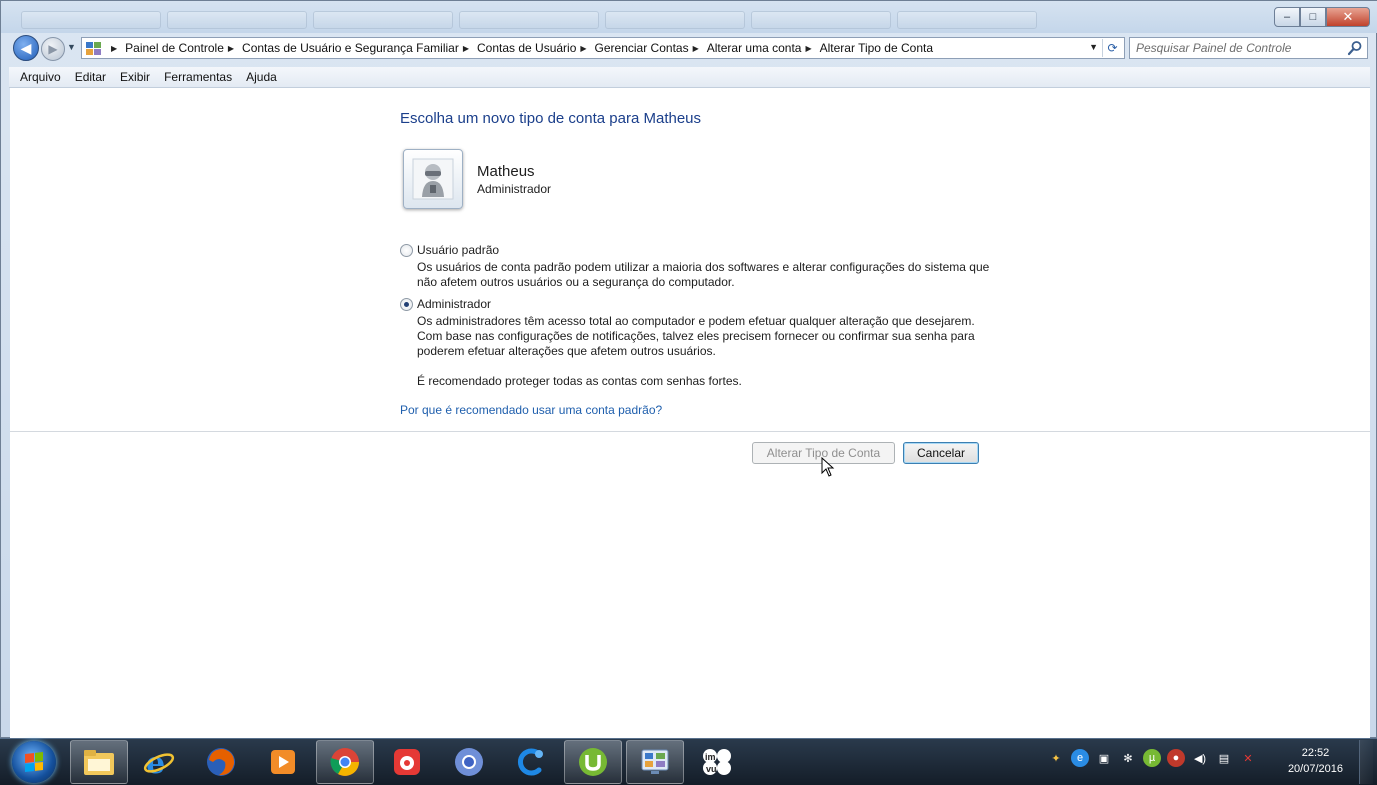 The image size is (1377, 785). I want to click on media-player-icon, so click(283, 762).